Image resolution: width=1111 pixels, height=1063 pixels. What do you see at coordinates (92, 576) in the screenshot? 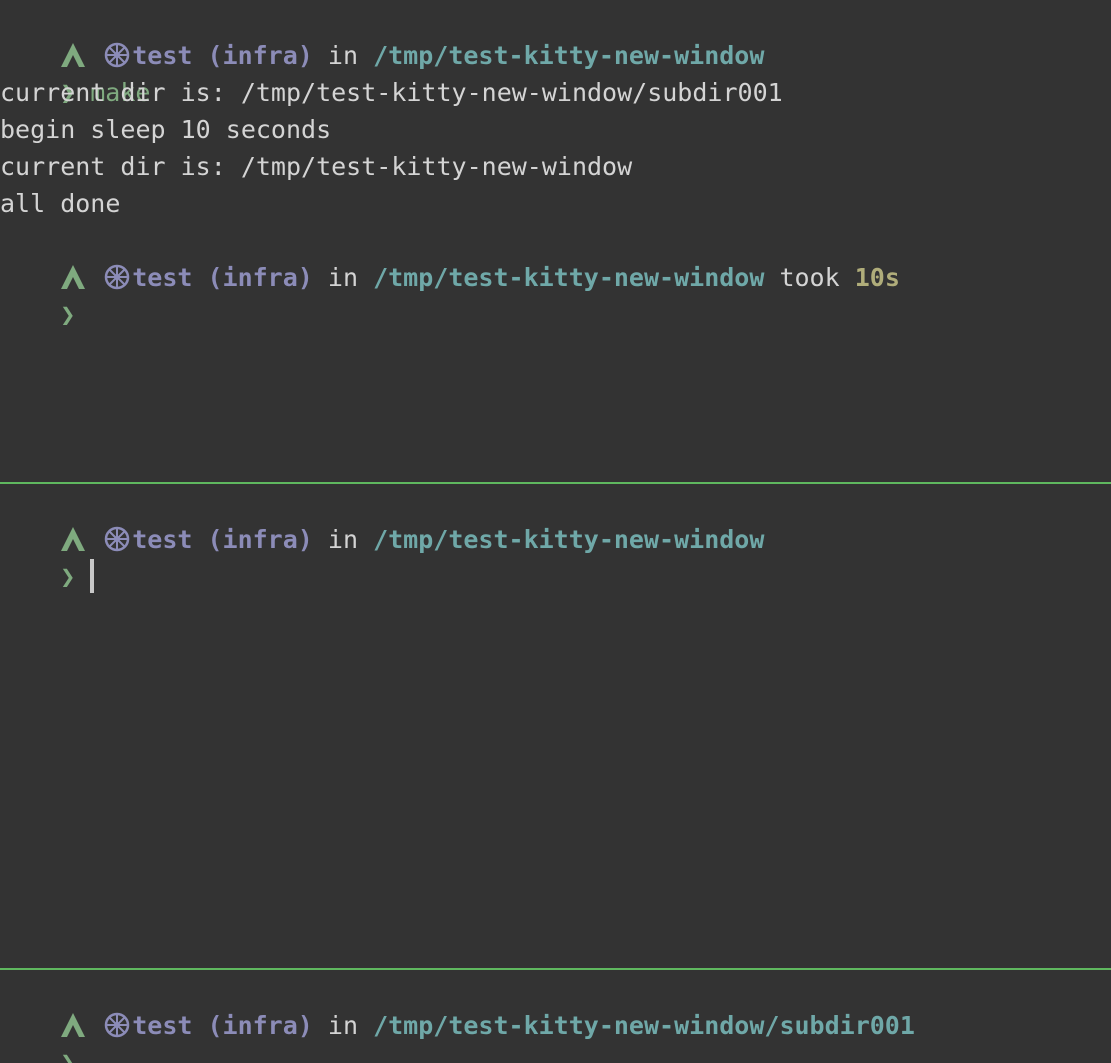
I see `text-cursor` at bounding box center [92, 576].